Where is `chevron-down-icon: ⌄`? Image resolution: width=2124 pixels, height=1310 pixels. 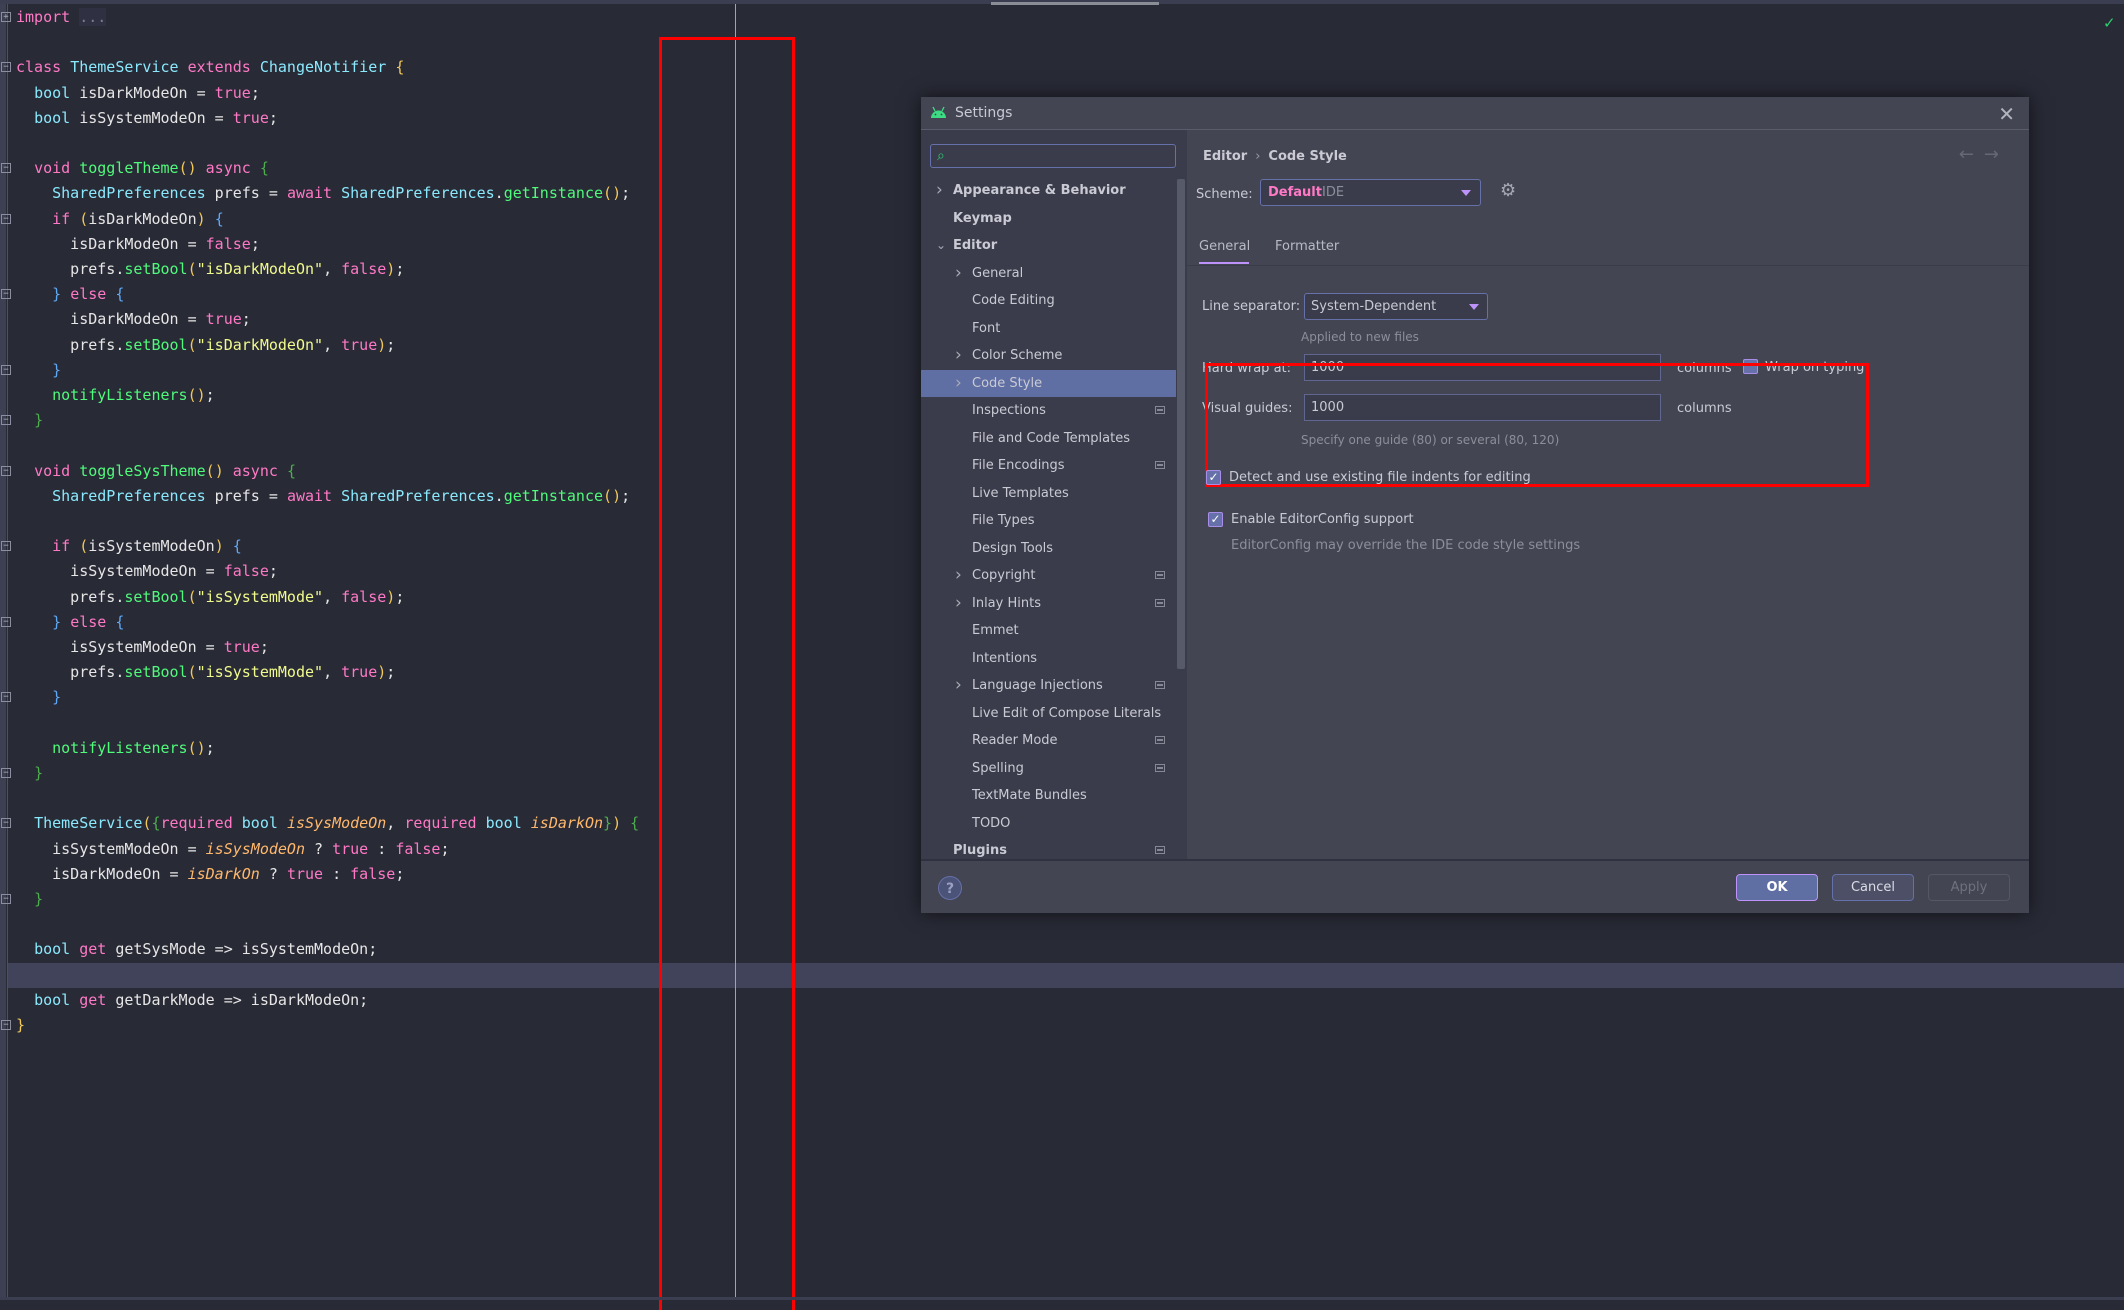
chevron-down-icon: ⌄ is located at coordinates (941, 245).